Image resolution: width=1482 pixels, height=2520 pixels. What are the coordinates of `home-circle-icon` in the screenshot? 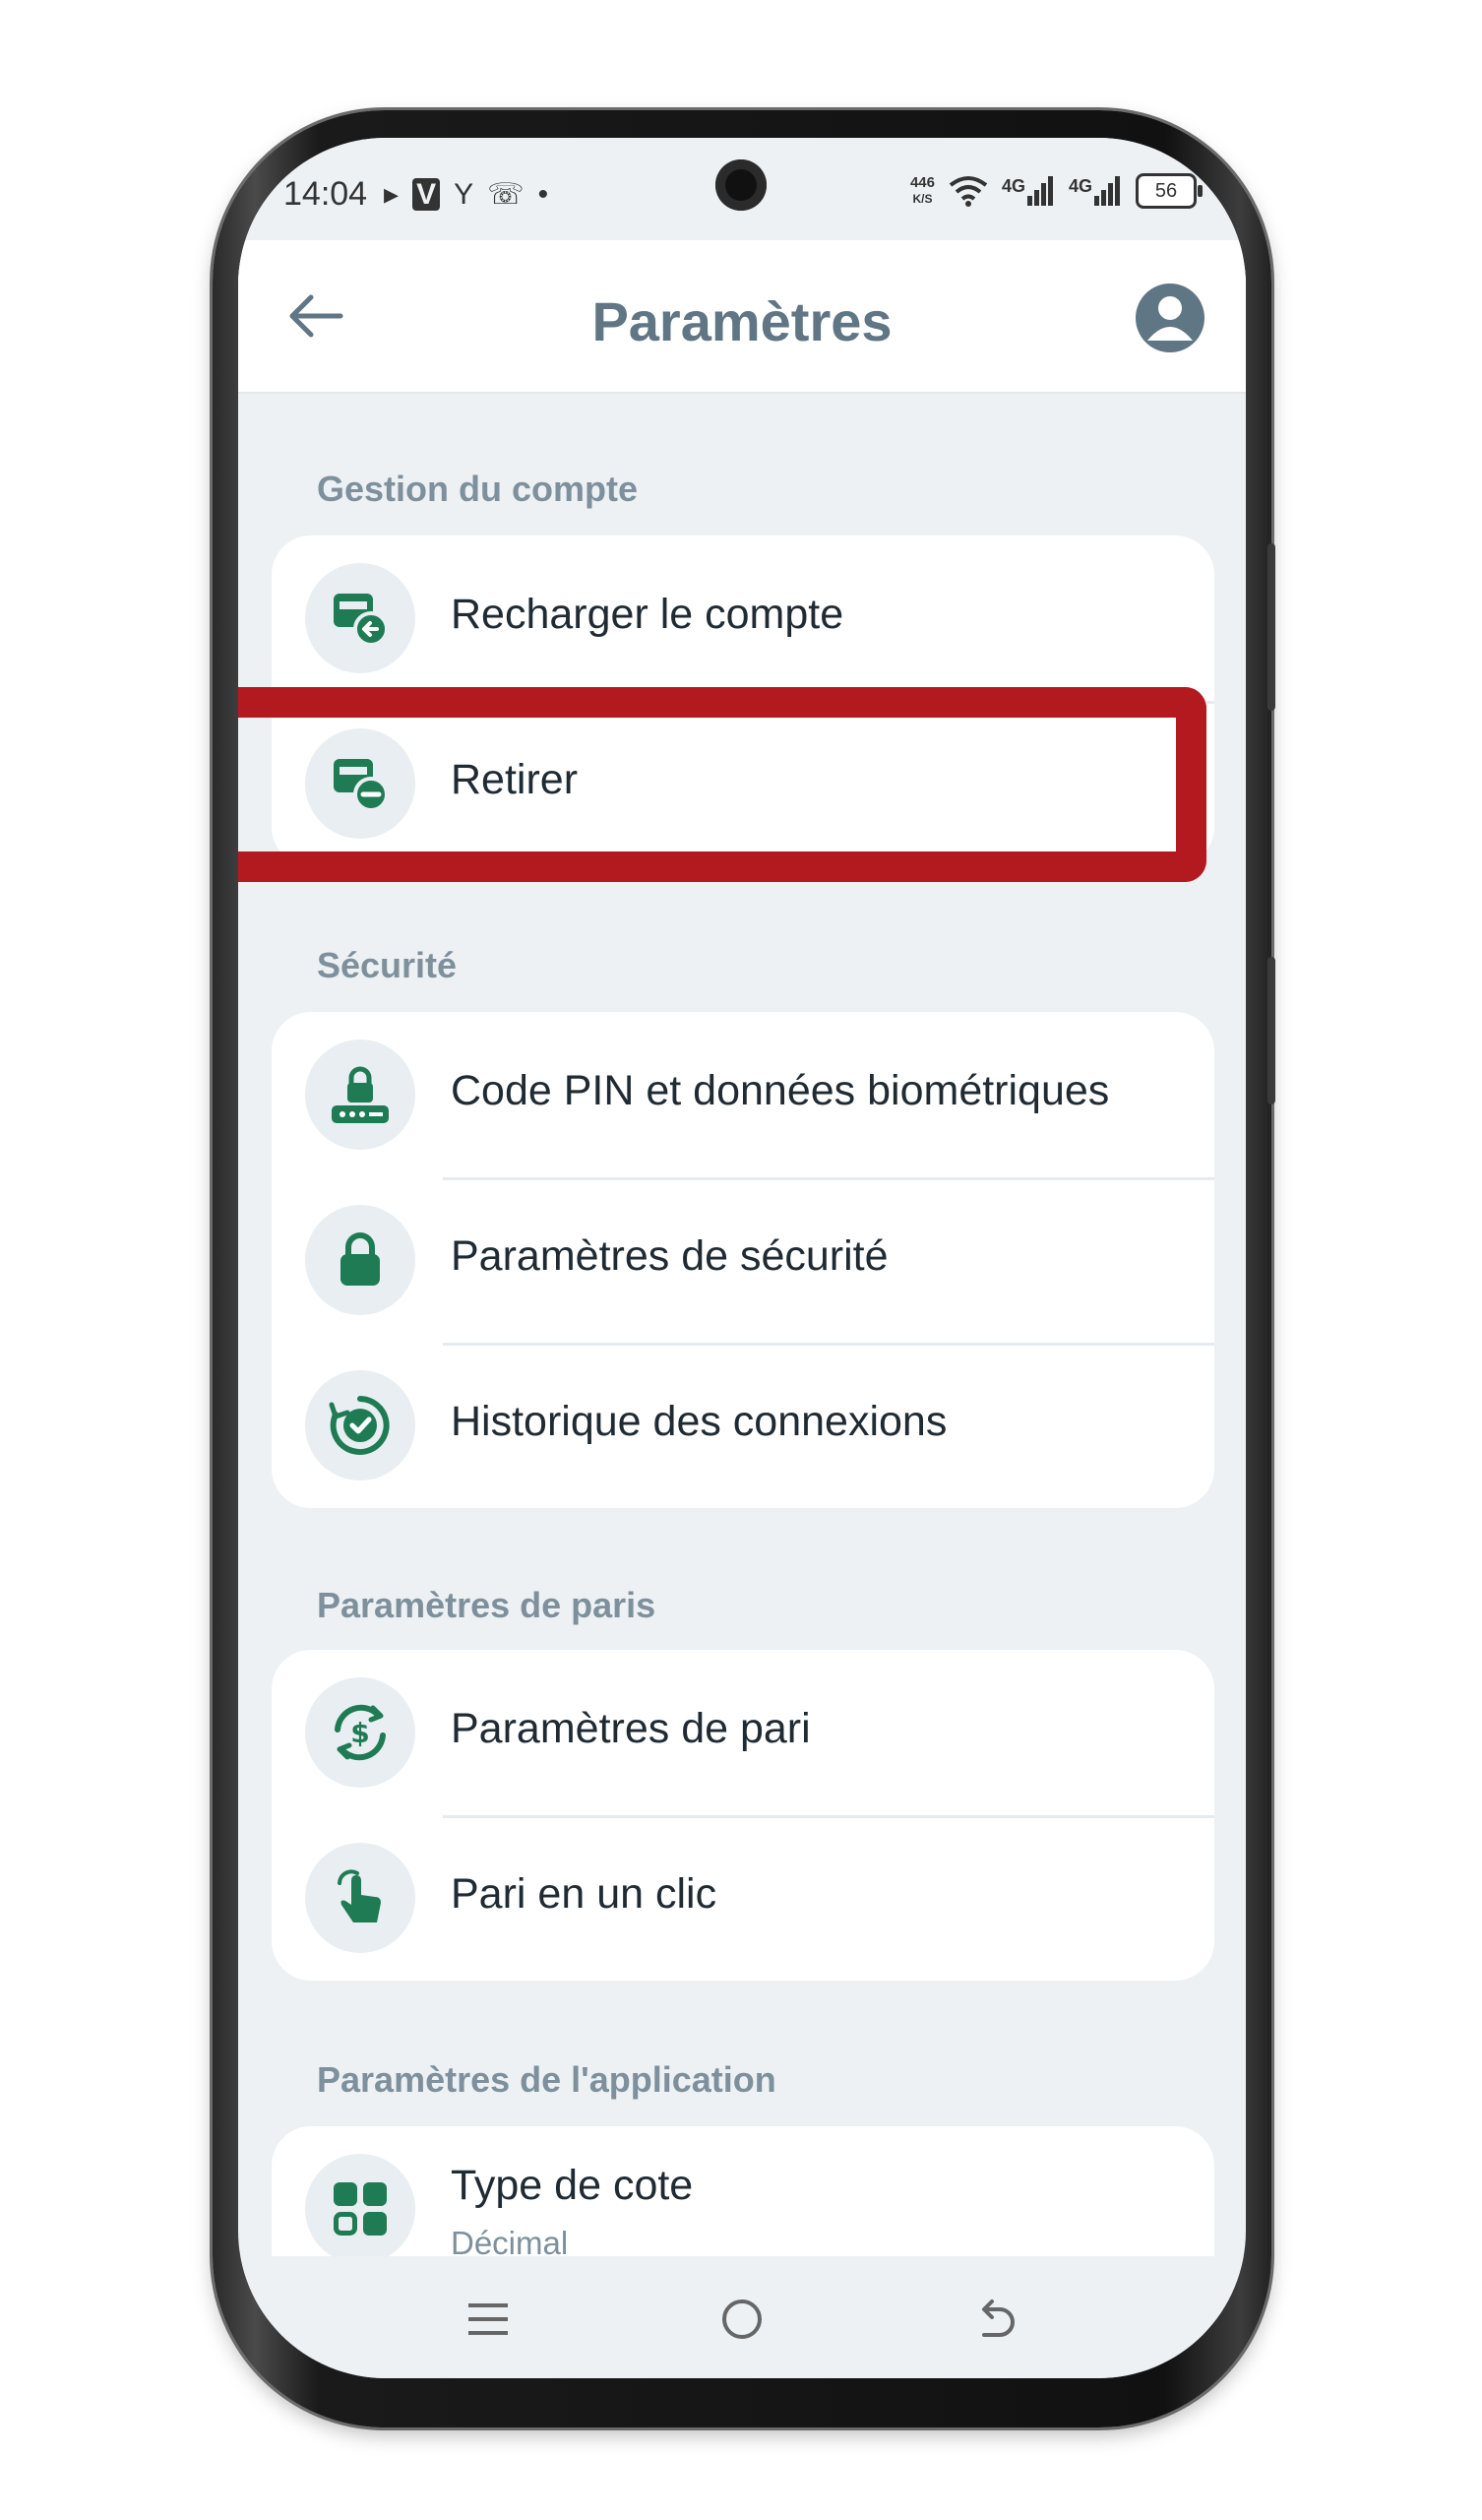 It's located at (742, 2319).